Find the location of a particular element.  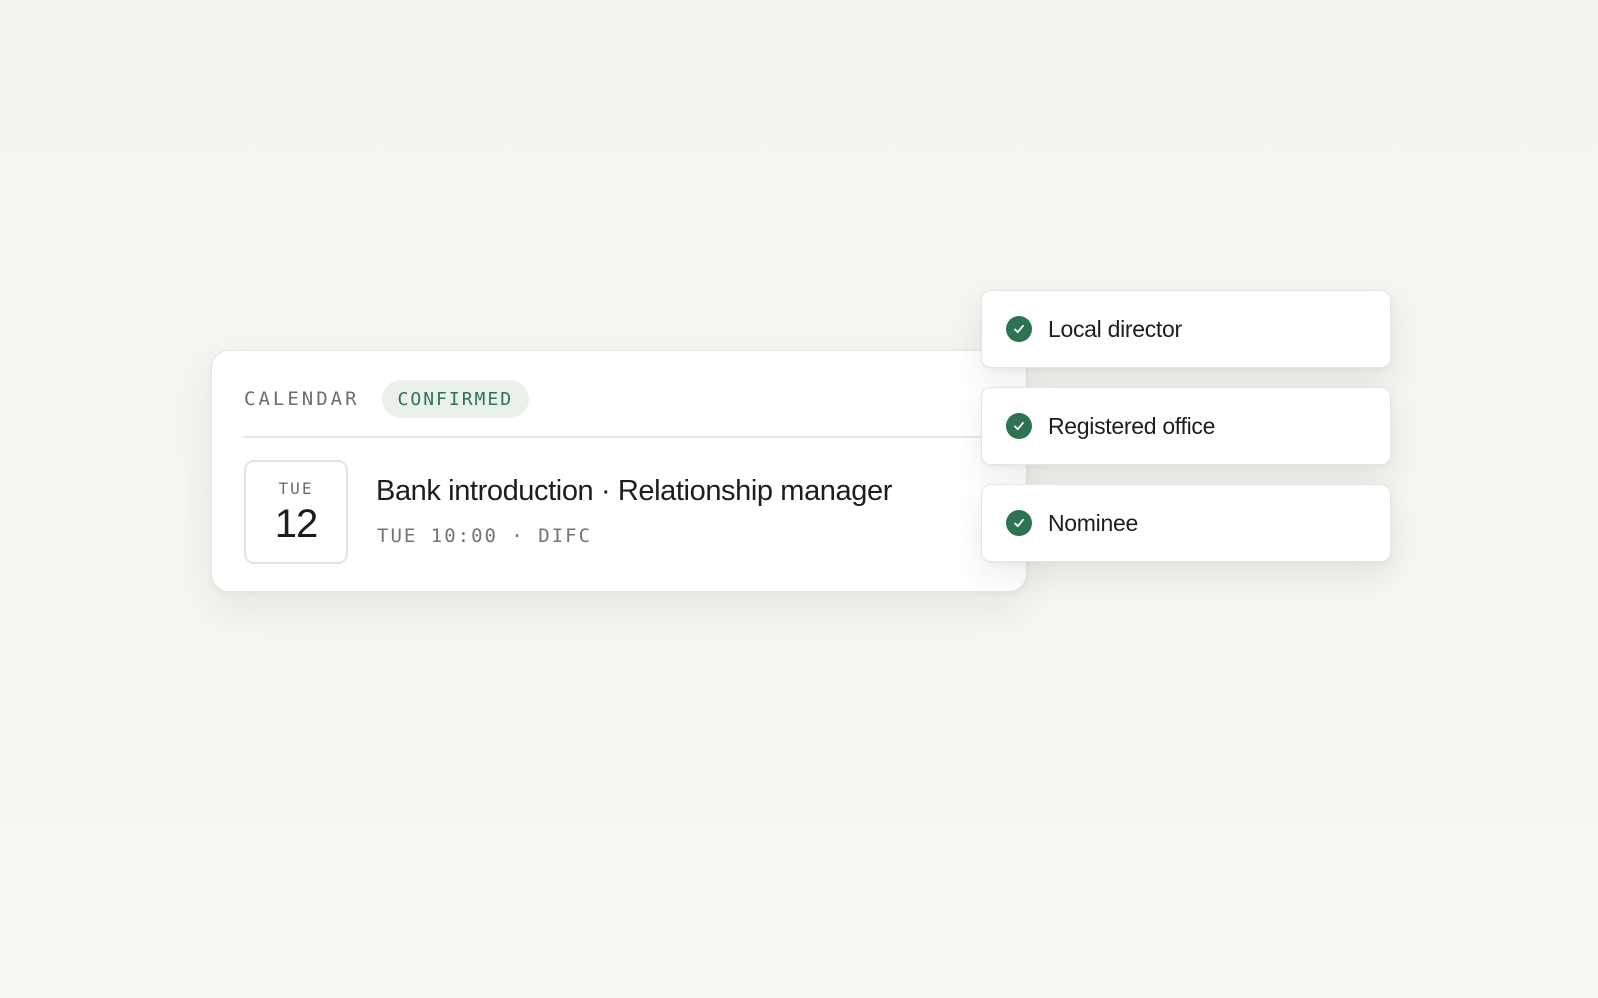

date-weekday: TUE is located at coordinates (296, 488).